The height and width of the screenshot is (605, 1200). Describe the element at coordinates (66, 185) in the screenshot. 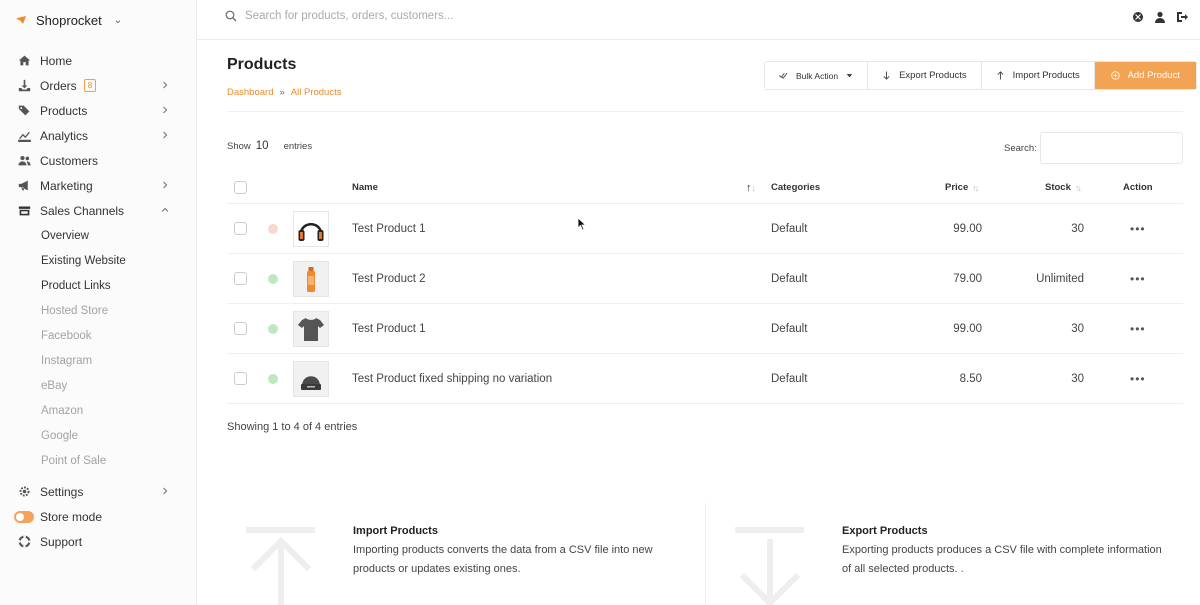

I see `sidebar-item-label: Marketing` at that location.